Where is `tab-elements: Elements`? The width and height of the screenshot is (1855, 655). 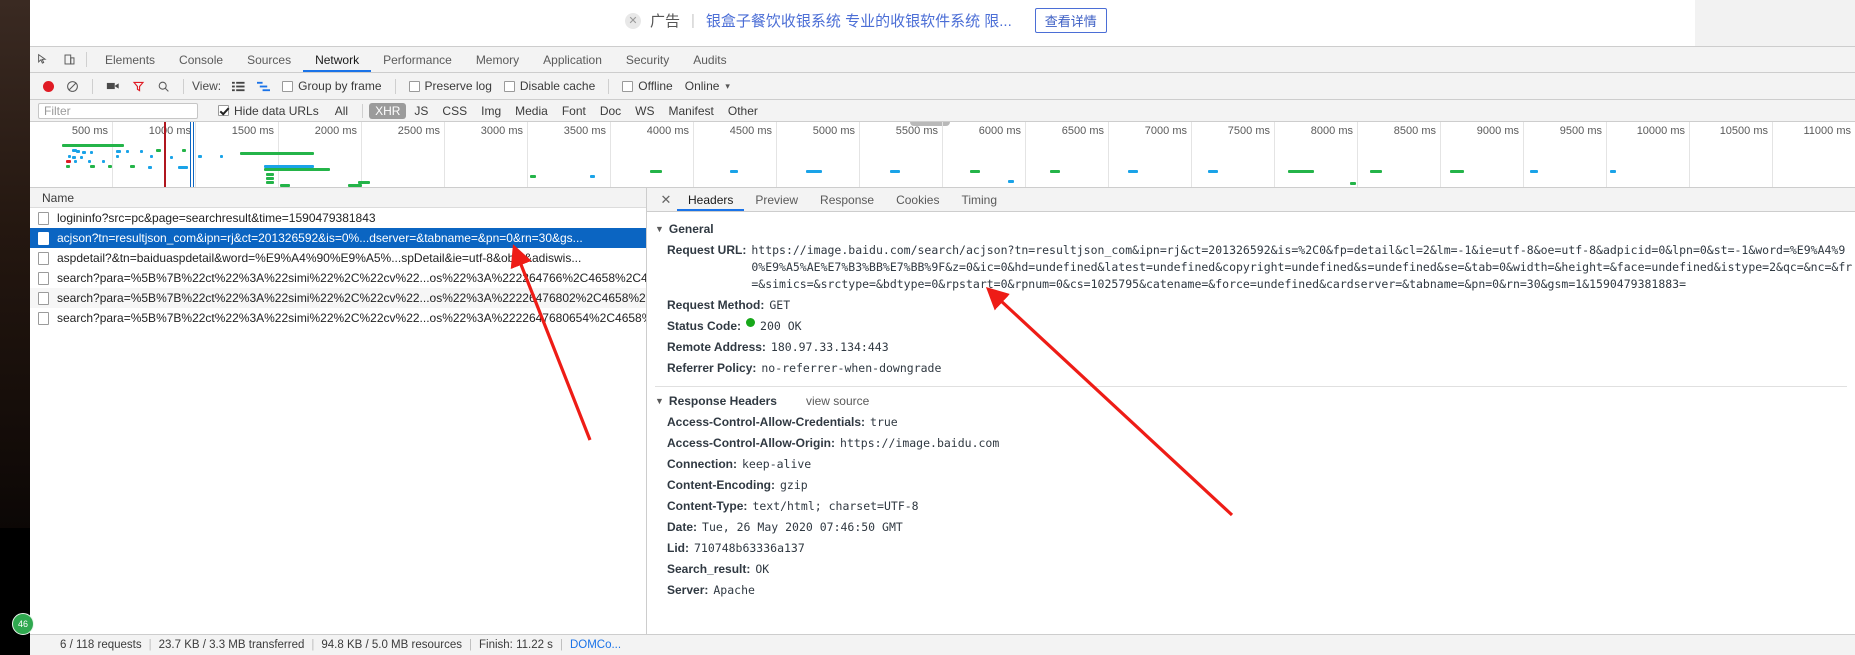 tab-elements: Elements is located at coordinates (130, 59).